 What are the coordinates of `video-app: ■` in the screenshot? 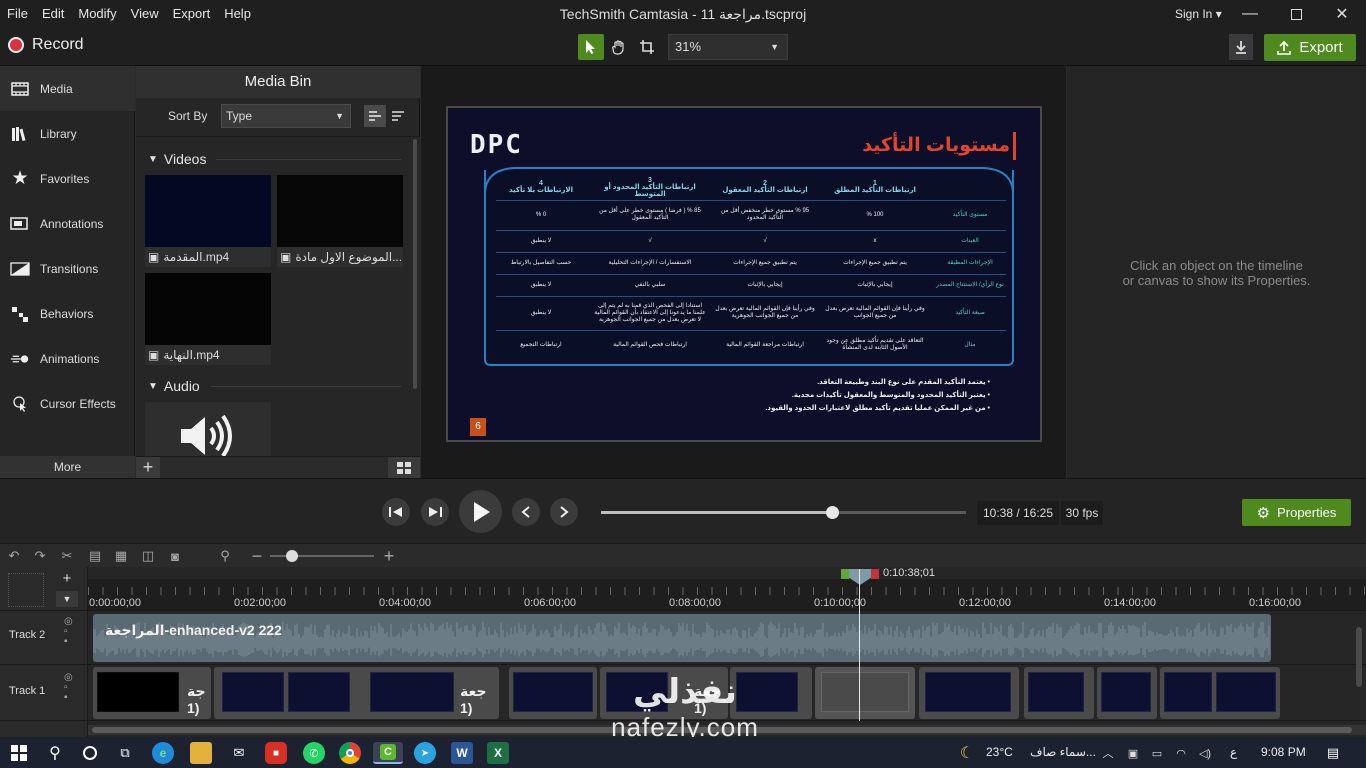 It's located at (276, 753).